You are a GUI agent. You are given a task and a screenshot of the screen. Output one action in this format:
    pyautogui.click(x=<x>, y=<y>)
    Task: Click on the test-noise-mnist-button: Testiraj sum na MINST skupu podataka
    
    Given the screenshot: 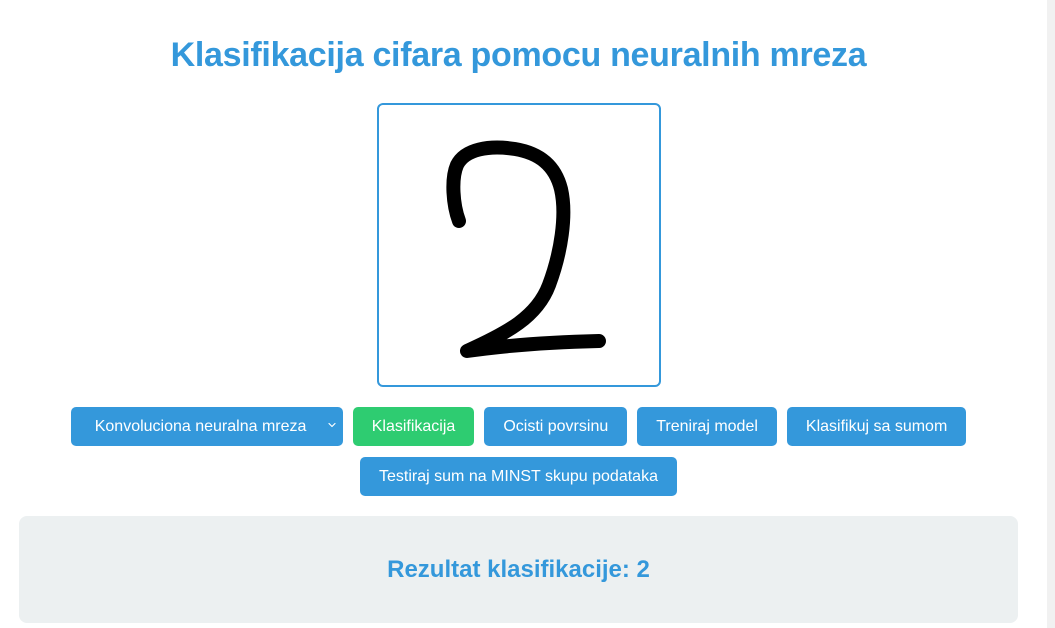 What is the action you would take?
    pyautogui.click(x=518, y=476)
    